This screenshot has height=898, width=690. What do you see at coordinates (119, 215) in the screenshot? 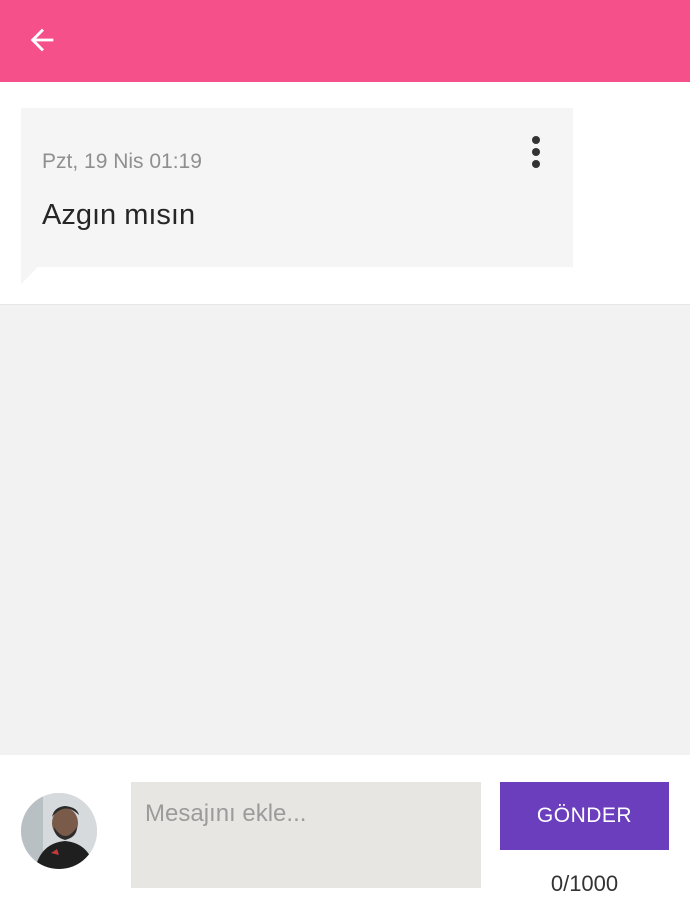
I see `message-text: Azgın mısın` at bounding box center [119, 215].